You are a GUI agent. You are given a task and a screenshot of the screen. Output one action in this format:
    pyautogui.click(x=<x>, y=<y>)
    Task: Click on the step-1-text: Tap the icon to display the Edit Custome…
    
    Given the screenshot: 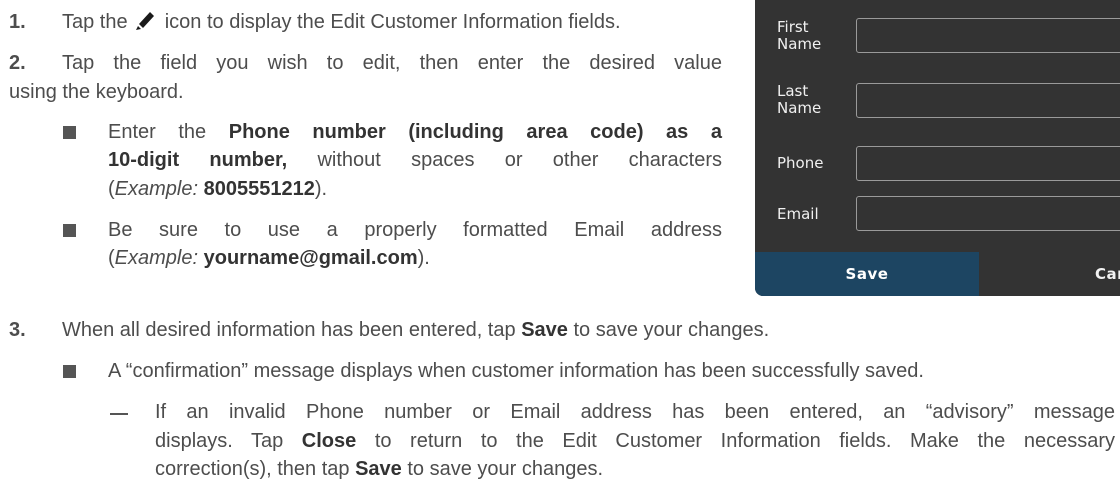 What is the action you would take?
    pyautogui.click(x=341, y=24)
    